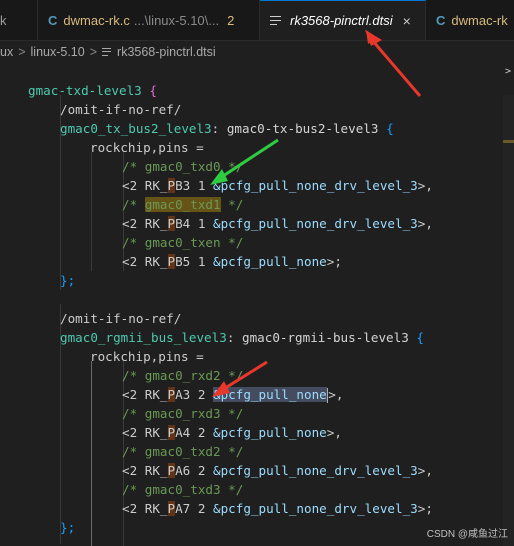 The image size is (514, 546). Describe the element at coordinates (240, 378) in the screenshot. I see `red-arrow-code` at that location.